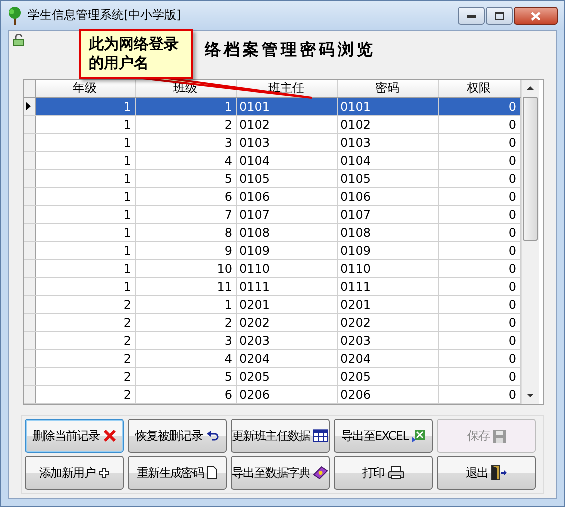 The height and width of the screenshot is (507, 565). What do you see at coordinates (396, 473) in the screenshot?
I see `printer-icon` at bounding box center [396, 473].